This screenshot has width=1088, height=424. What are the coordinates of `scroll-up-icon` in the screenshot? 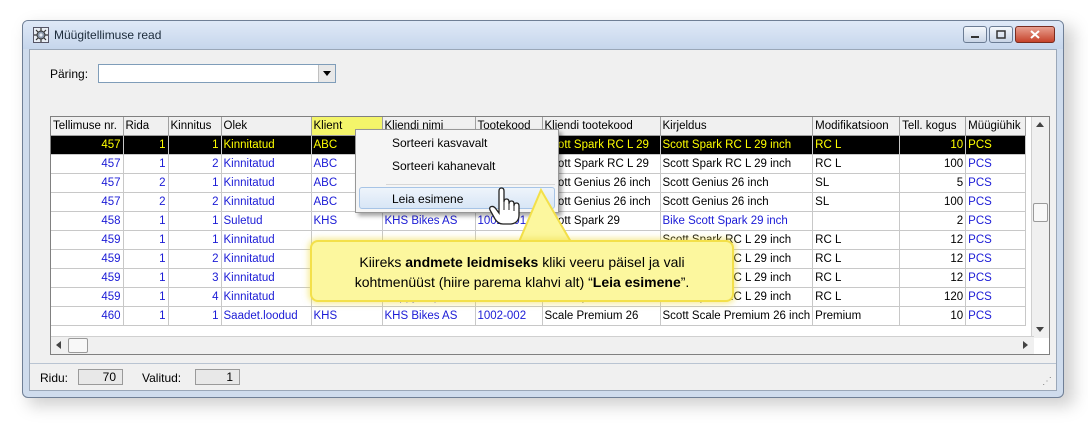 It's located at (1040, 124).